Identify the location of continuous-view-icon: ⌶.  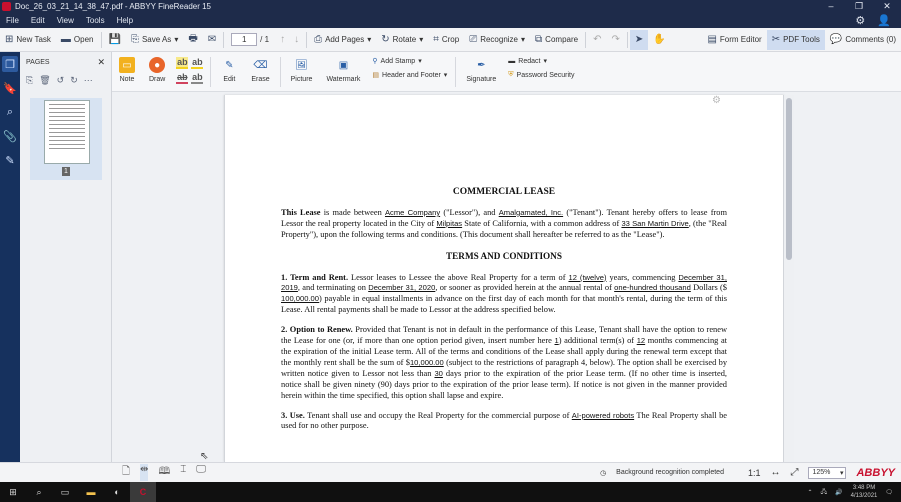
(183, 472).